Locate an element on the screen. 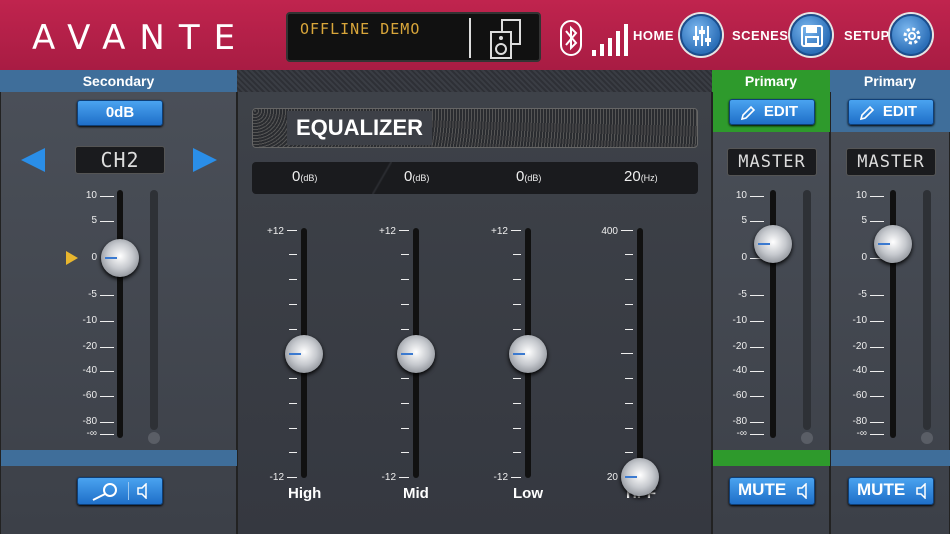 The height and width of the screenshot is (534, 950). band-label-mid: Mid is located at coordinates (416, 493).